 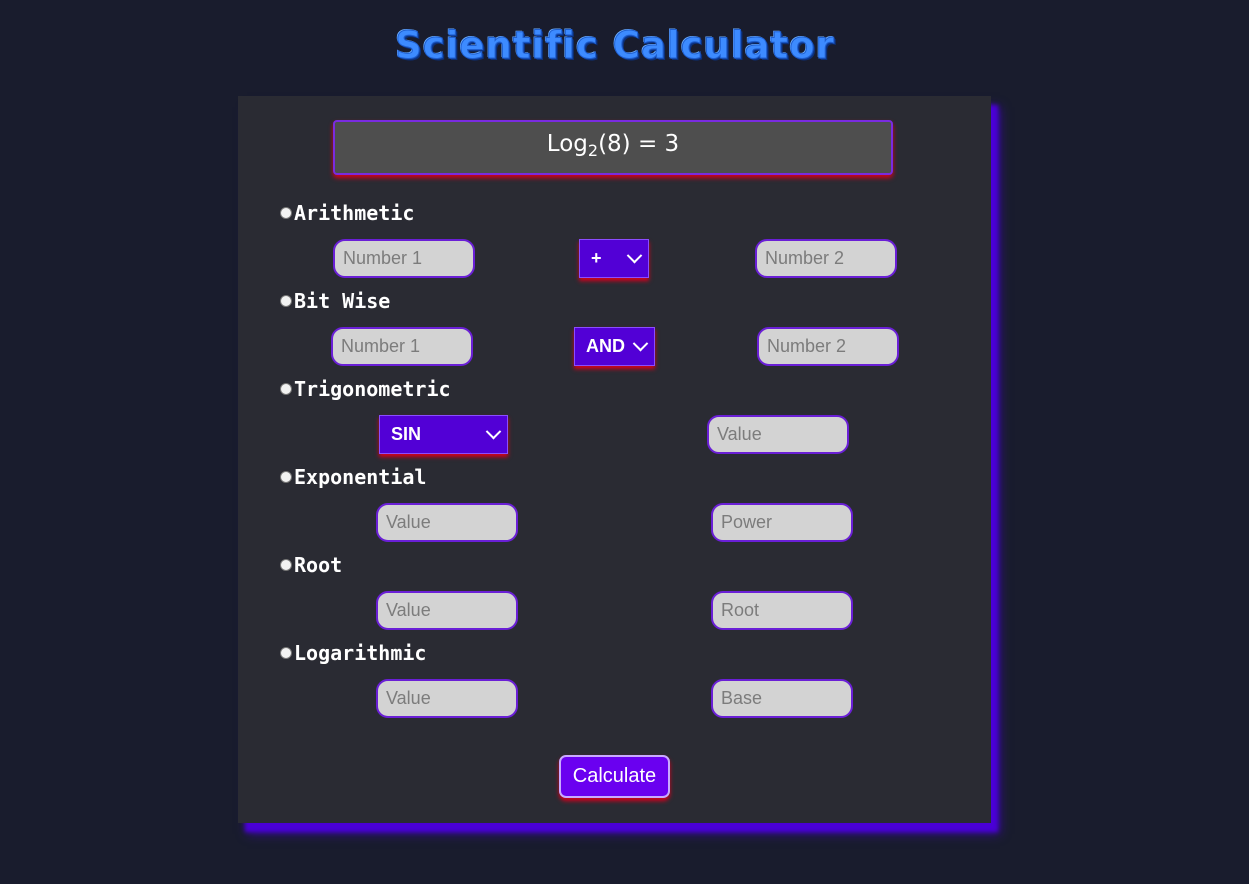 I want to click on result-display: Log2(8) = 3, so click(x=613, y=147).